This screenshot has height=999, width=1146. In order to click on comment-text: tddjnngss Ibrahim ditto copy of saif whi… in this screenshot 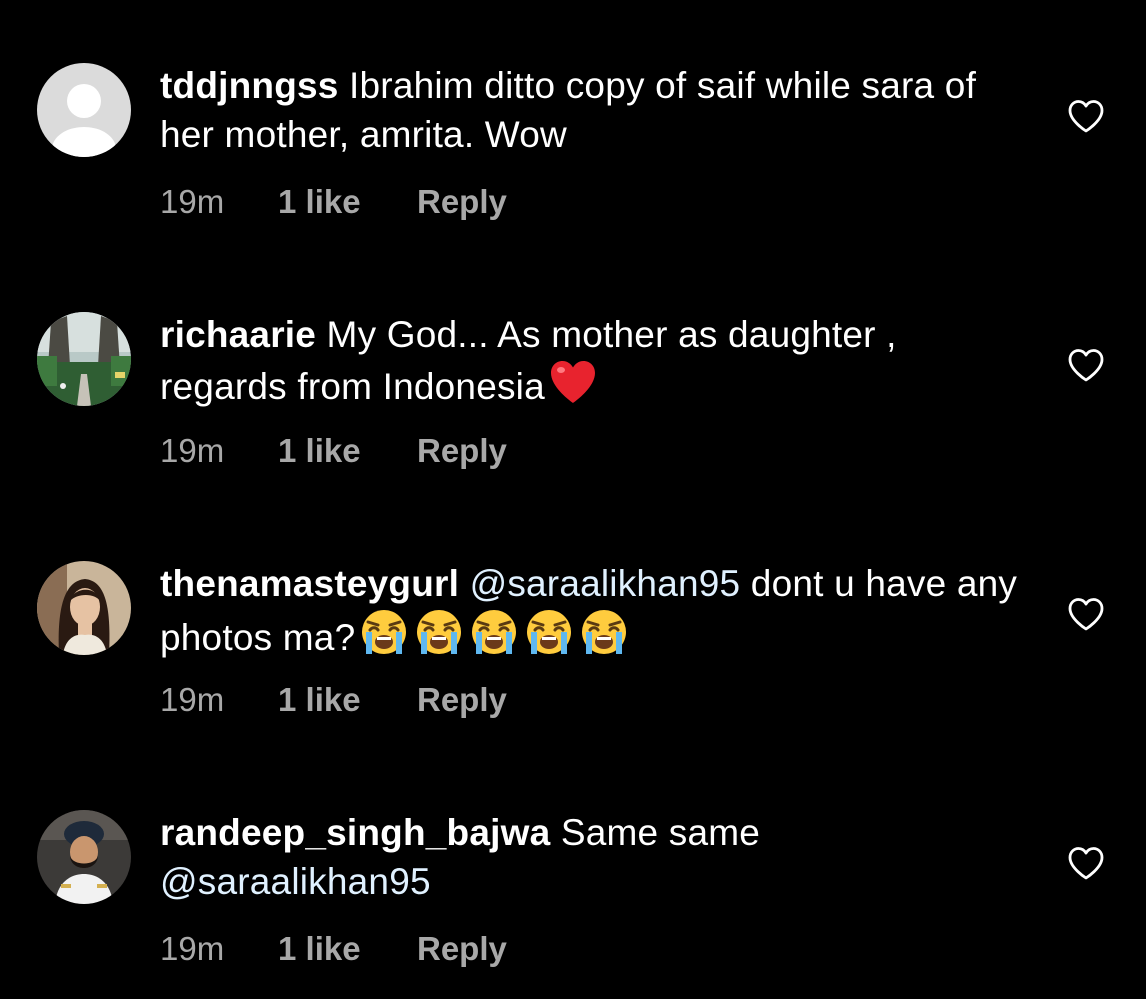, I will do `click(590, 110)`.